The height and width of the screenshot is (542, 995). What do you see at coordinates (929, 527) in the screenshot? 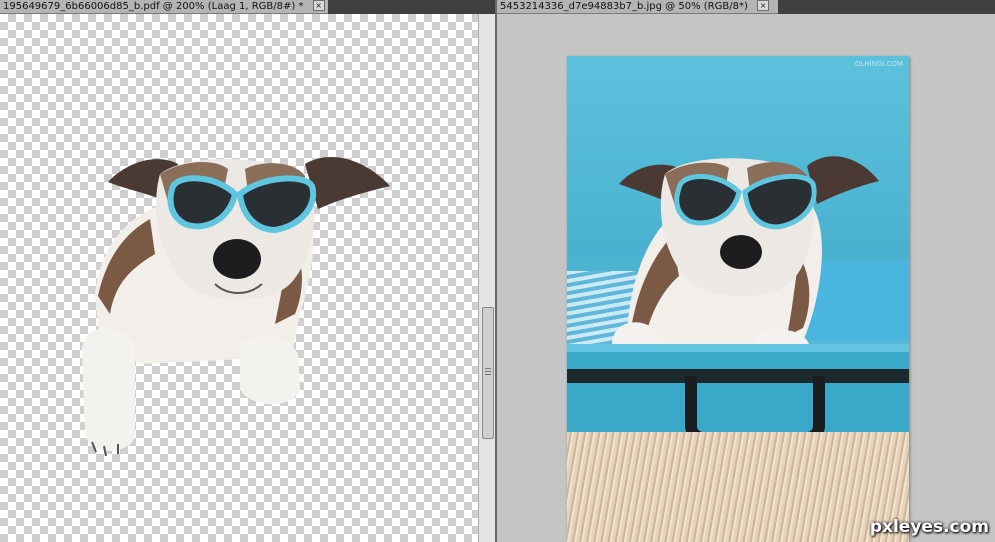
I see `site-watermark: pxleyes.com` at bounding box center [929, 527].